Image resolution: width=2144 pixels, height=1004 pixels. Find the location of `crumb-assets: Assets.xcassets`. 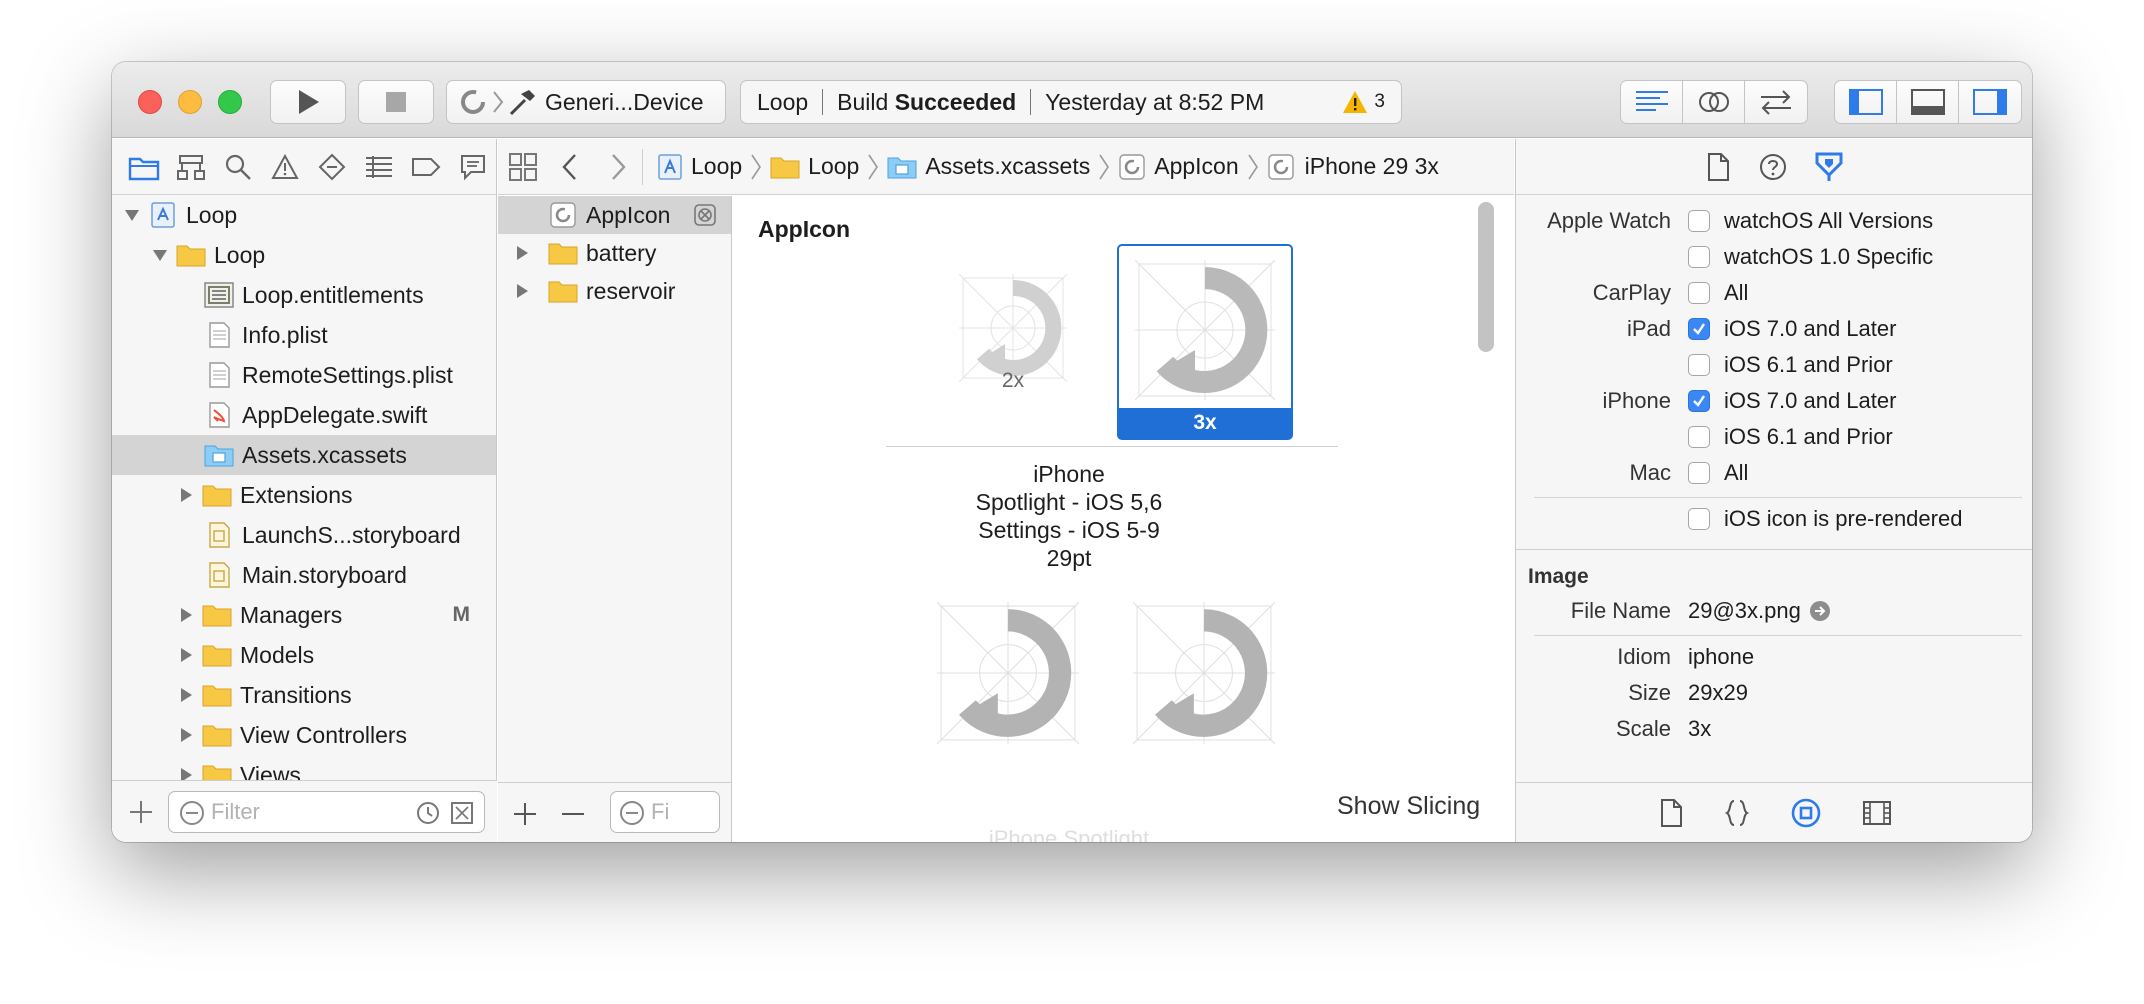

crumb-assets: Assets.xcassets is located at coordinates (1002, 167).